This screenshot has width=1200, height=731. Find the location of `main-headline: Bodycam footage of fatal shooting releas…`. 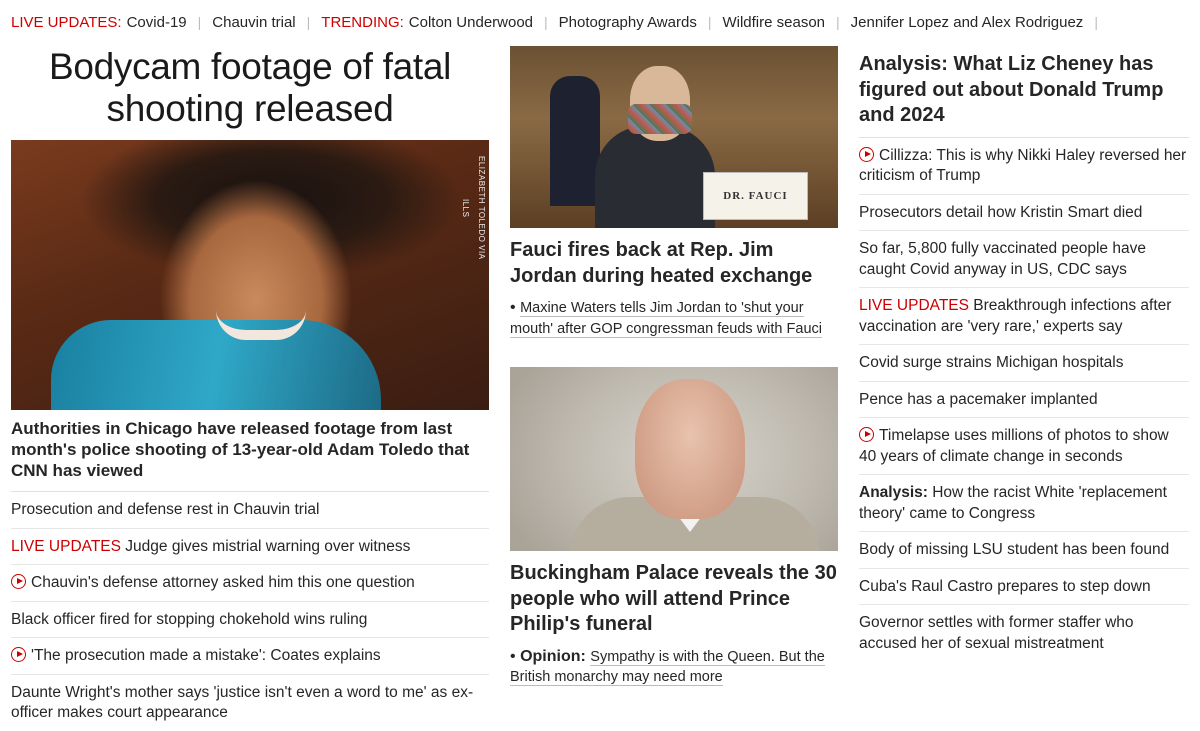

main-headline: Bodycam footage of fatal shooting releas… is located at coordinates (250, 88).